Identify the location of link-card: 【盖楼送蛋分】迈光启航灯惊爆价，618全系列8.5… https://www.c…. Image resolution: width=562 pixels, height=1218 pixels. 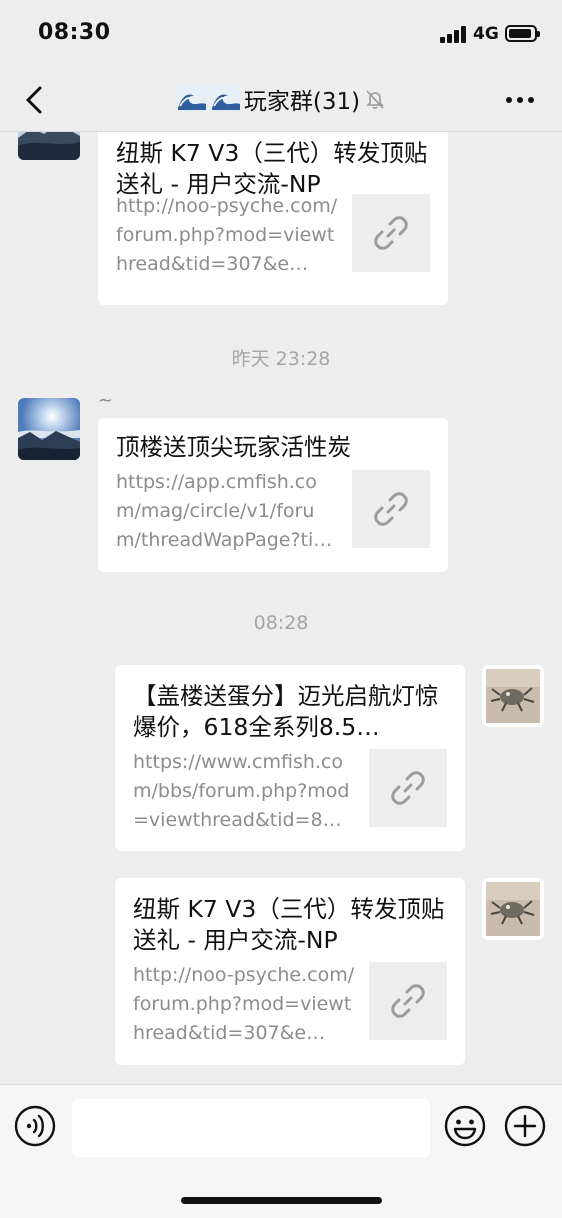
(290, 758).